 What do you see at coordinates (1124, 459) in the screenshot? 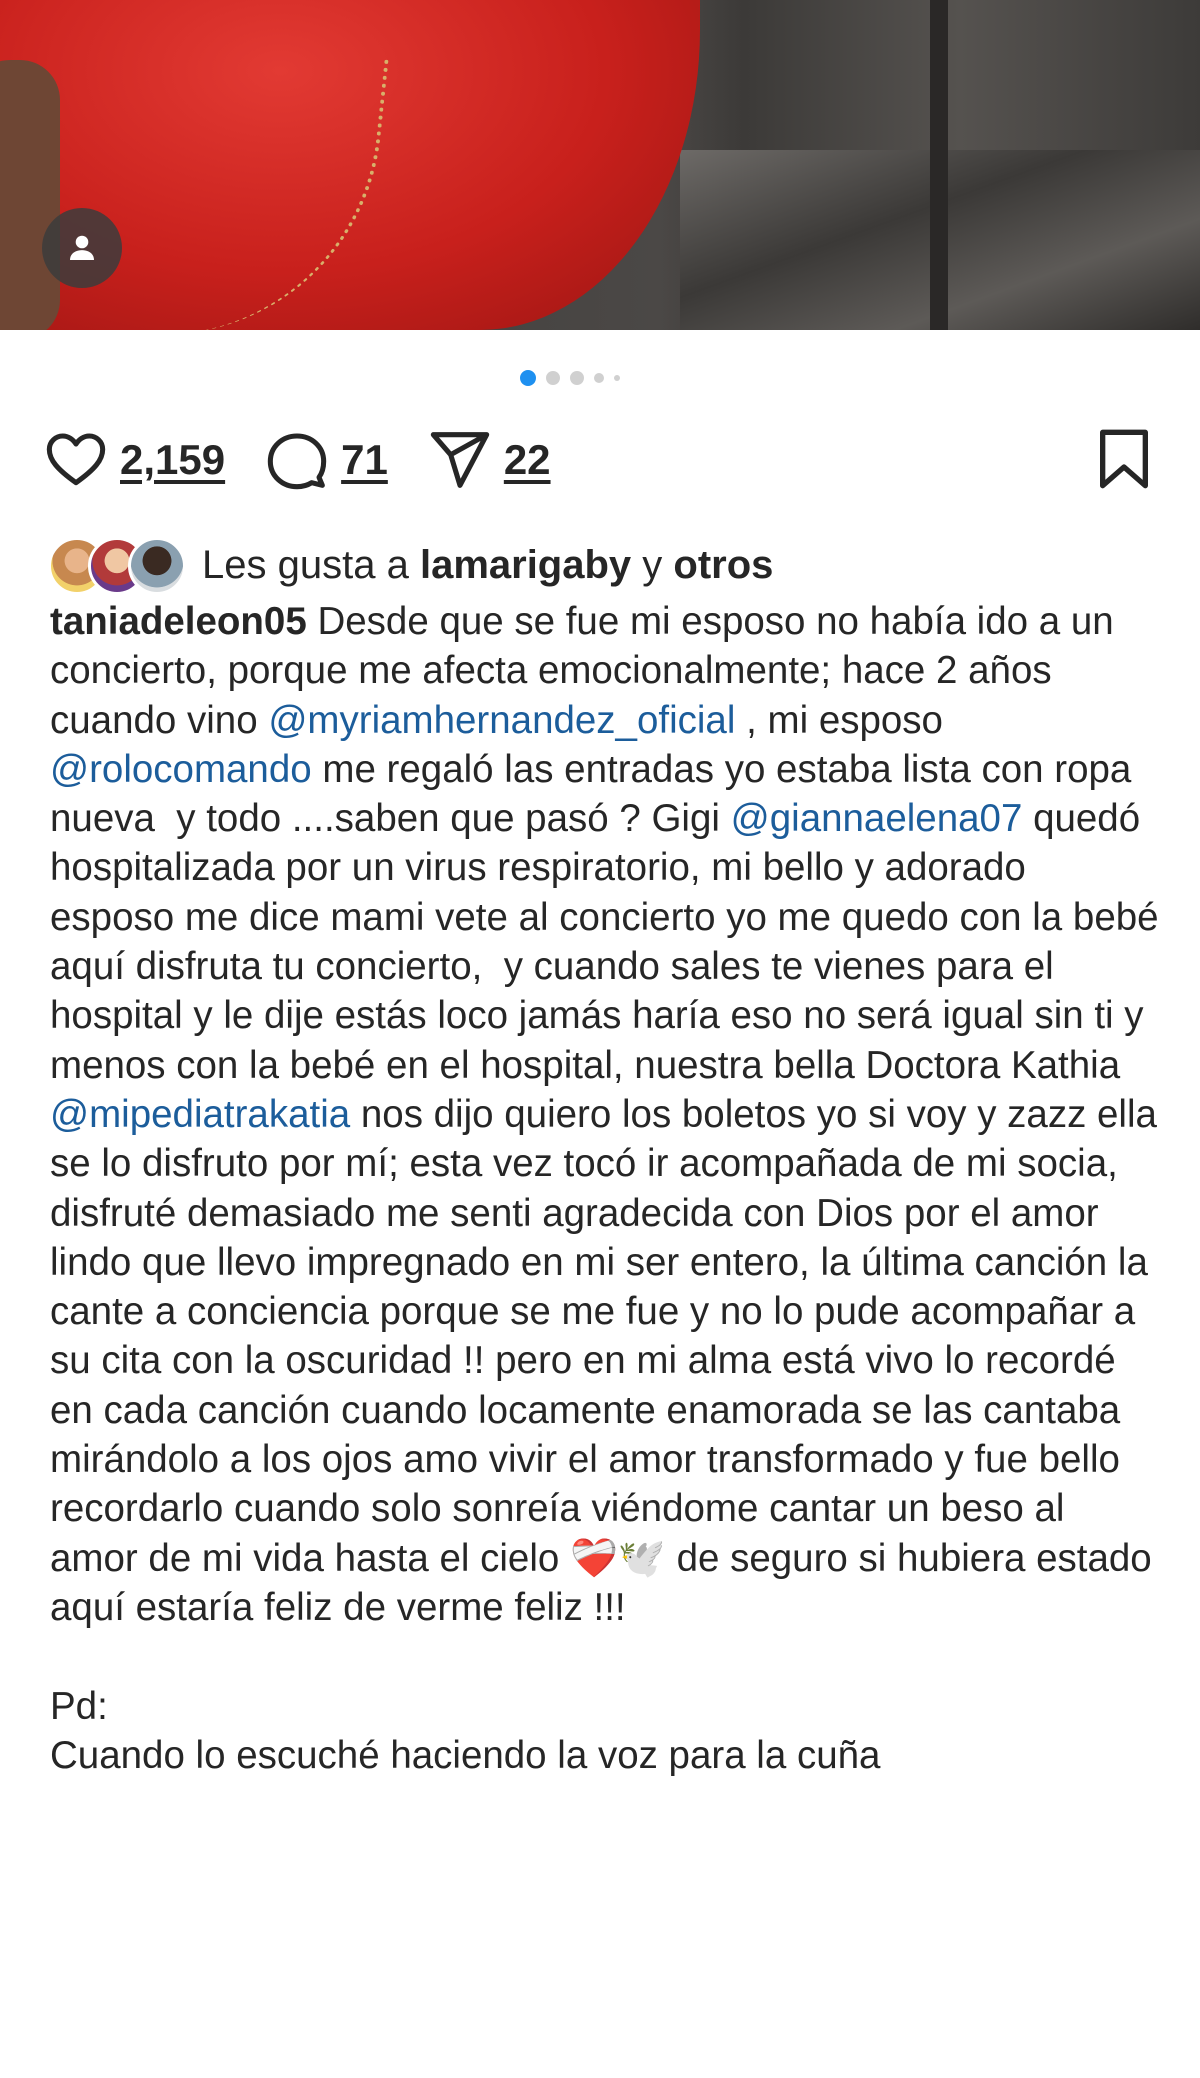
I see `bookmark-icon` at bounding box center [1124, 459].